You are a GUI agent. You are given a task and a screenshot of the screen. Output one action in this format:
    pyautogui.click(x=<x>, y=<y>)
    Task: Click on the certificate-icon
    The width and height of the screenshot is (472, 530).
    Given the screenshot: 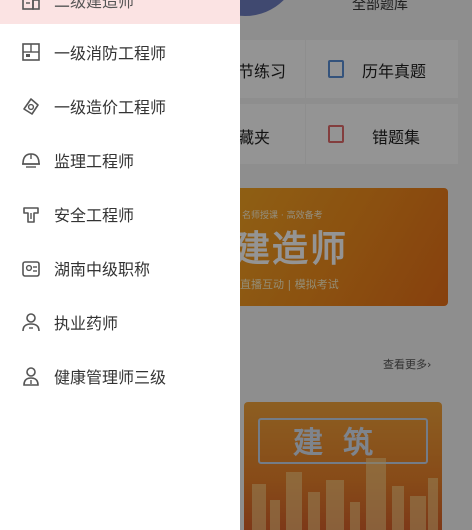 What is the action you would take?
    pyautogui.click(x=31, y=269)
    